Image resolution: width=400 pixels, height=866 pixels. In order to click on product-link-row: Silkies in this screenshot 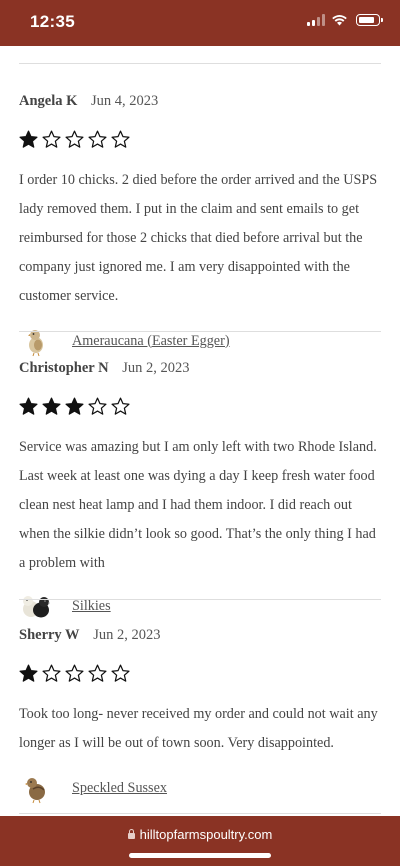, I will do `click(200, 606)`.